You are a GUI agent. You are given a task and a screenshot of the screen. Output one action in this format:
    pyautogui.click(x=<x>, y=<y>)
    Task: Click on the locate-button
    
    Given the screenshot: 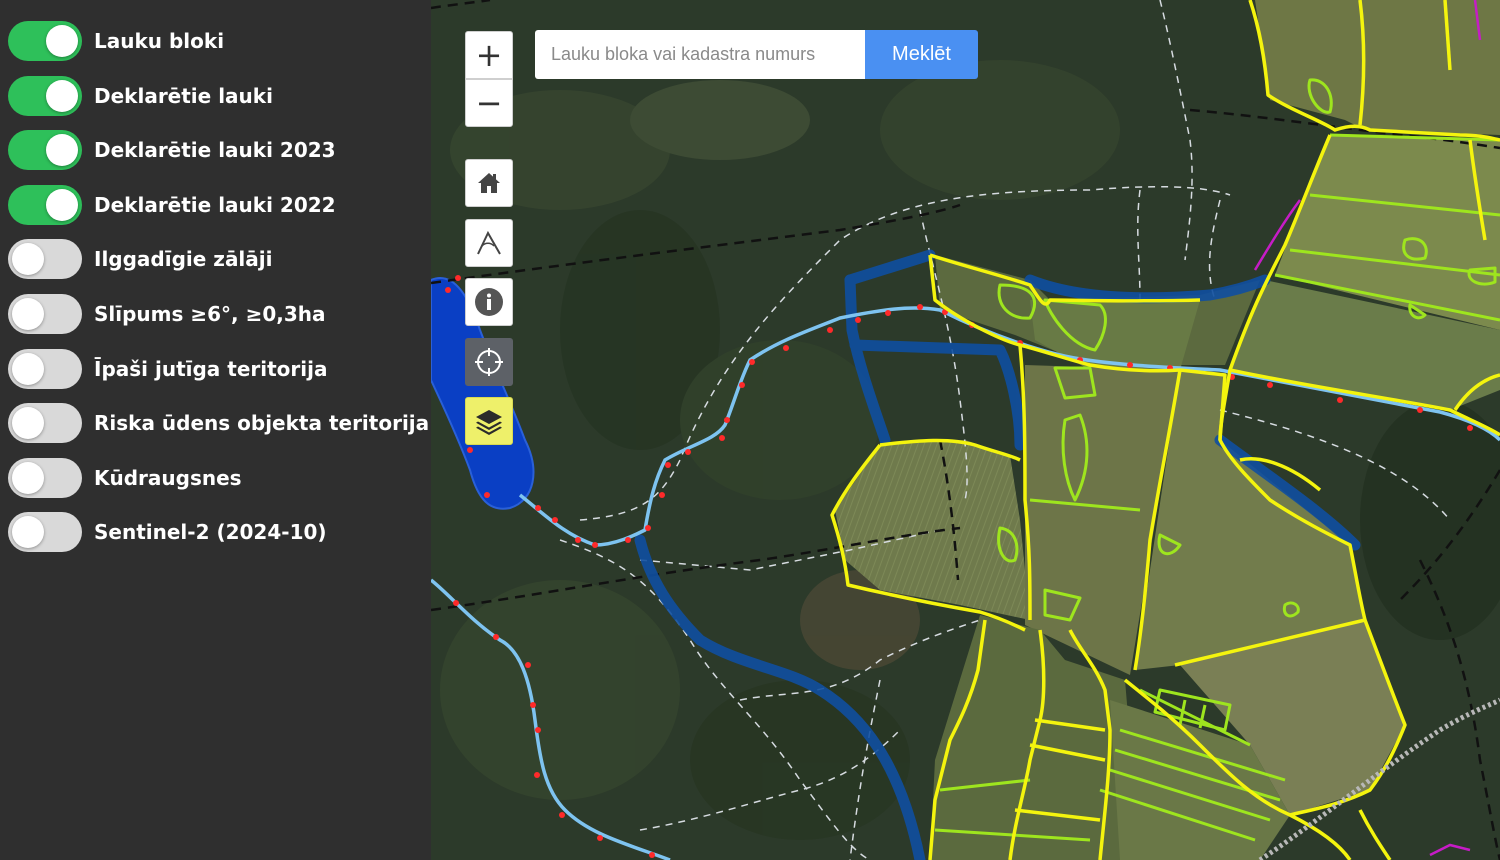 What is the action you would take?
    pyautogui.click(x=489, y=362)
    